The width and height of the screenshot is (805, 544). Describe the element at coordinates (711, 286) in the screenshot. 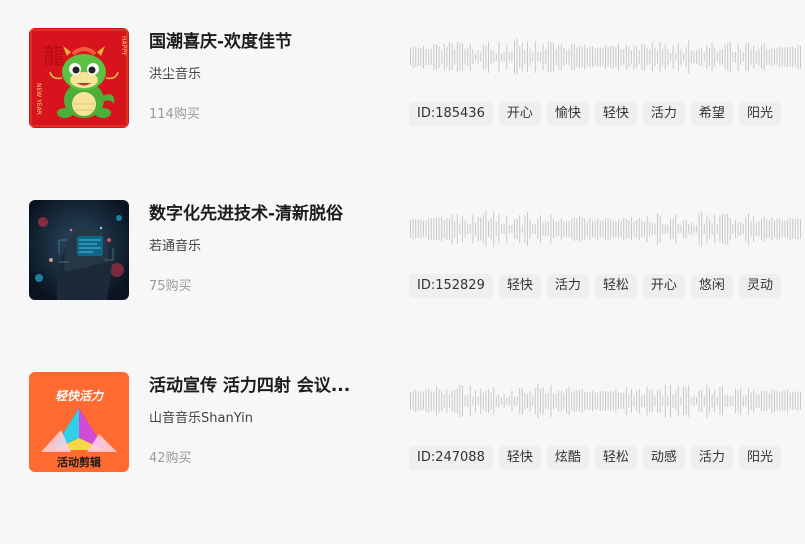

I see `mood-tag: 悠闲` at that location.